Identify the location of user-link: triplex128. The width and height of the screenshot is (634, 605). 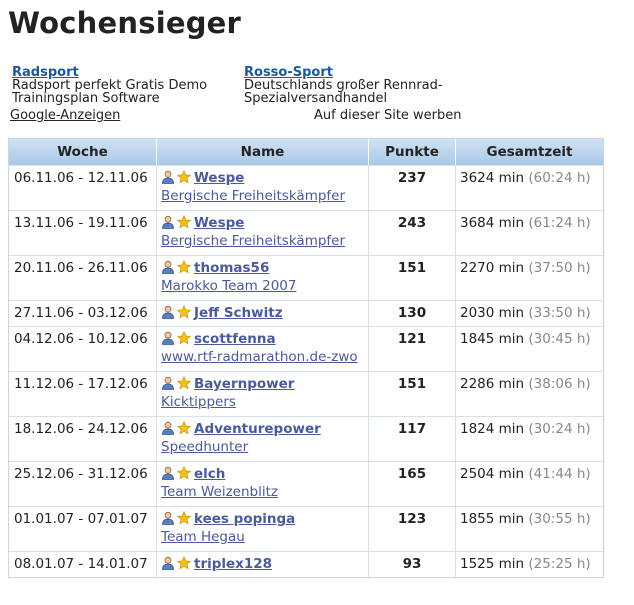
(233, 564).